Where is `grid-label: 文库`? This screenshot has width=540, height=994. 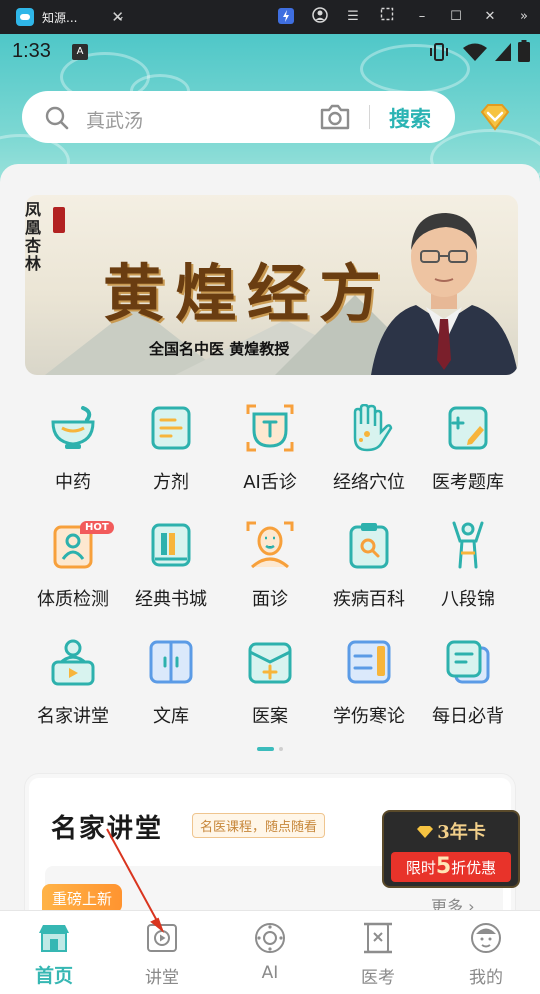
grid-label: 文库 is located at coordinates (171, 716).